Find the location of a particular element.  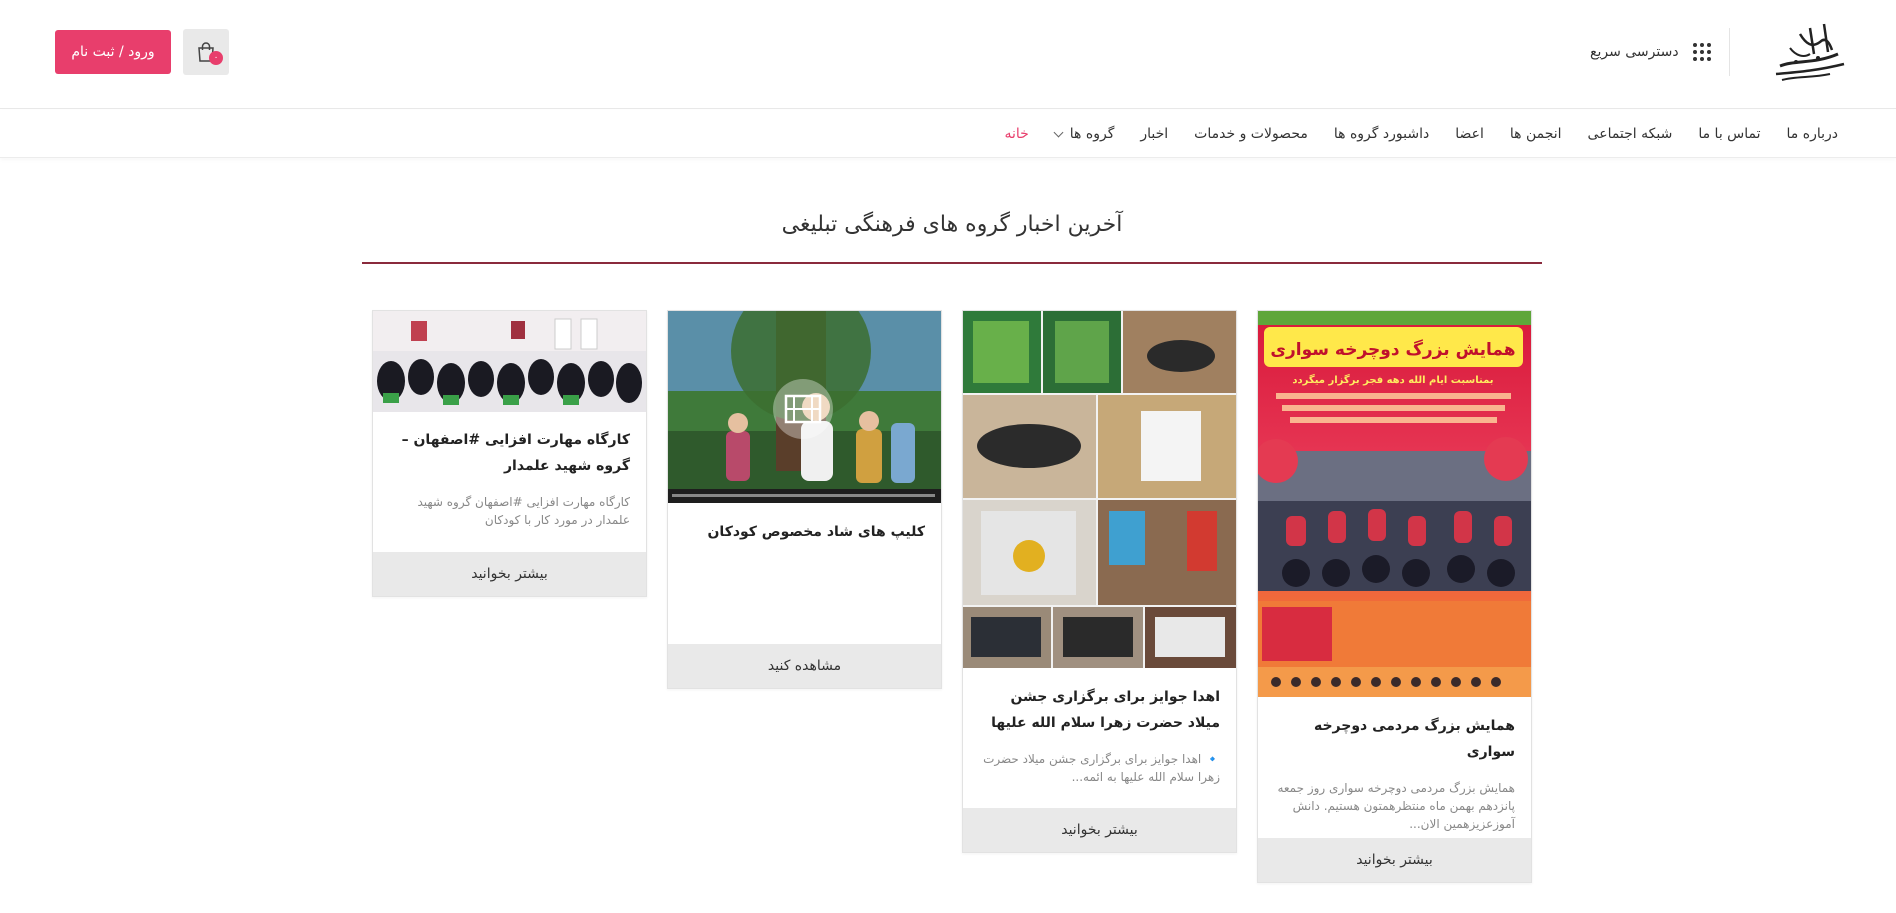

section-title: آخرین اخبار گروه های فرهنگی تبلیغی is located at coordinates (952, 224).